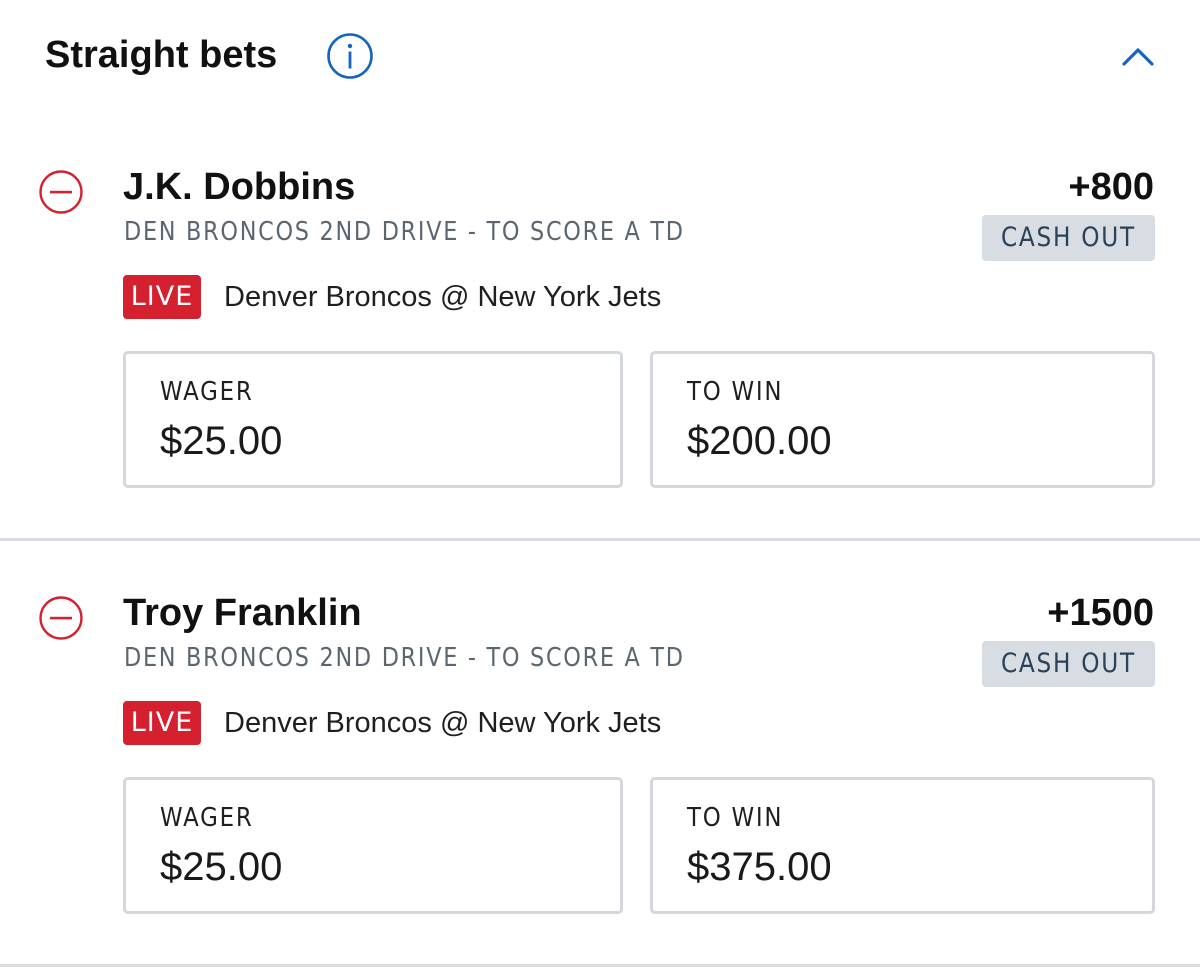 Image resolution: width=1200 pixels, height=973 pixels. Describe the element at coordinates (759, 867) in the screenshot. I see `to-win-value: $375.00` at that location.